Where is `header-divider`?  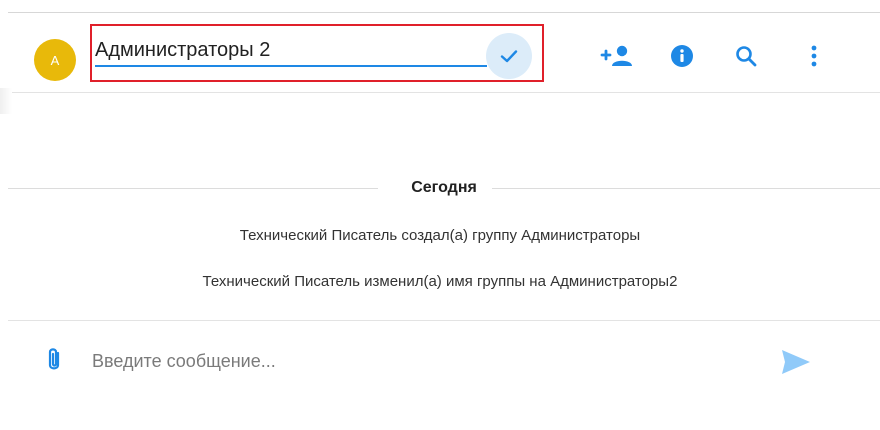
header-divider is located at coordinates (444, 92).